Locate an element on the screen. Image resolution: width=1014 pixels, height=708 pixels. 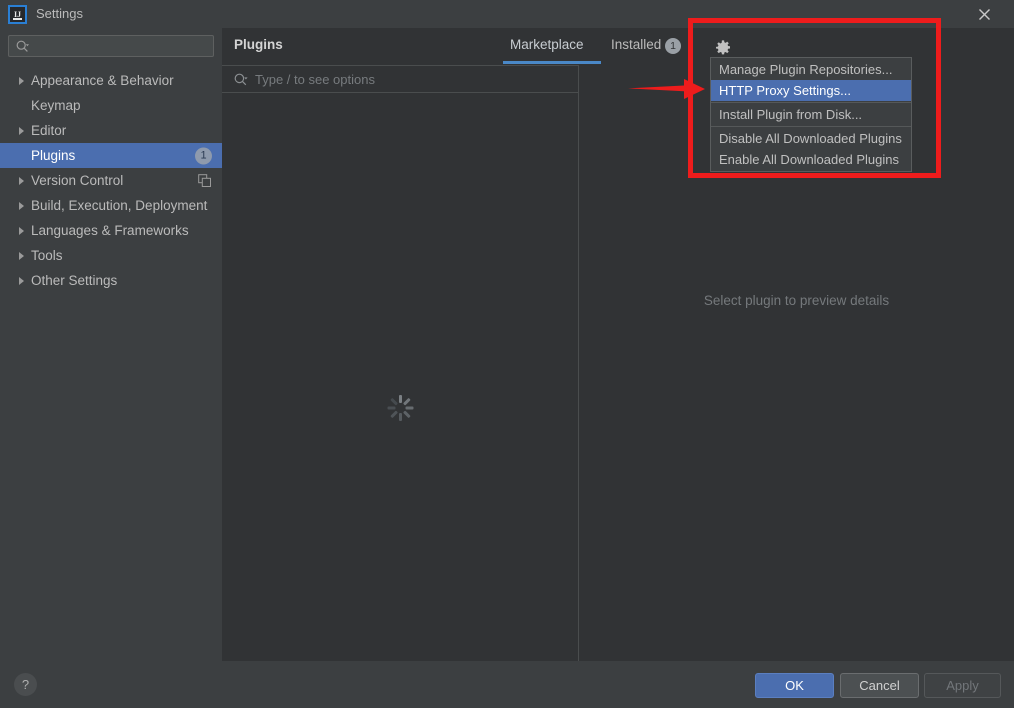
sidebar-item-plugins: Plugins 1 is located at coordinates (111, 155).